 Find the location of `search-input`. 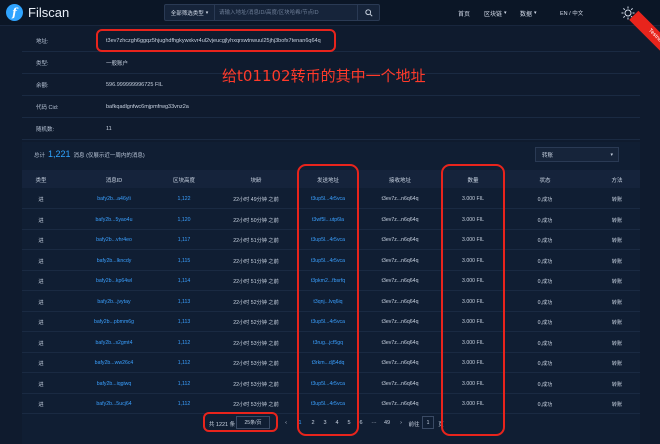

search-input is located at coordinates (286, 12).